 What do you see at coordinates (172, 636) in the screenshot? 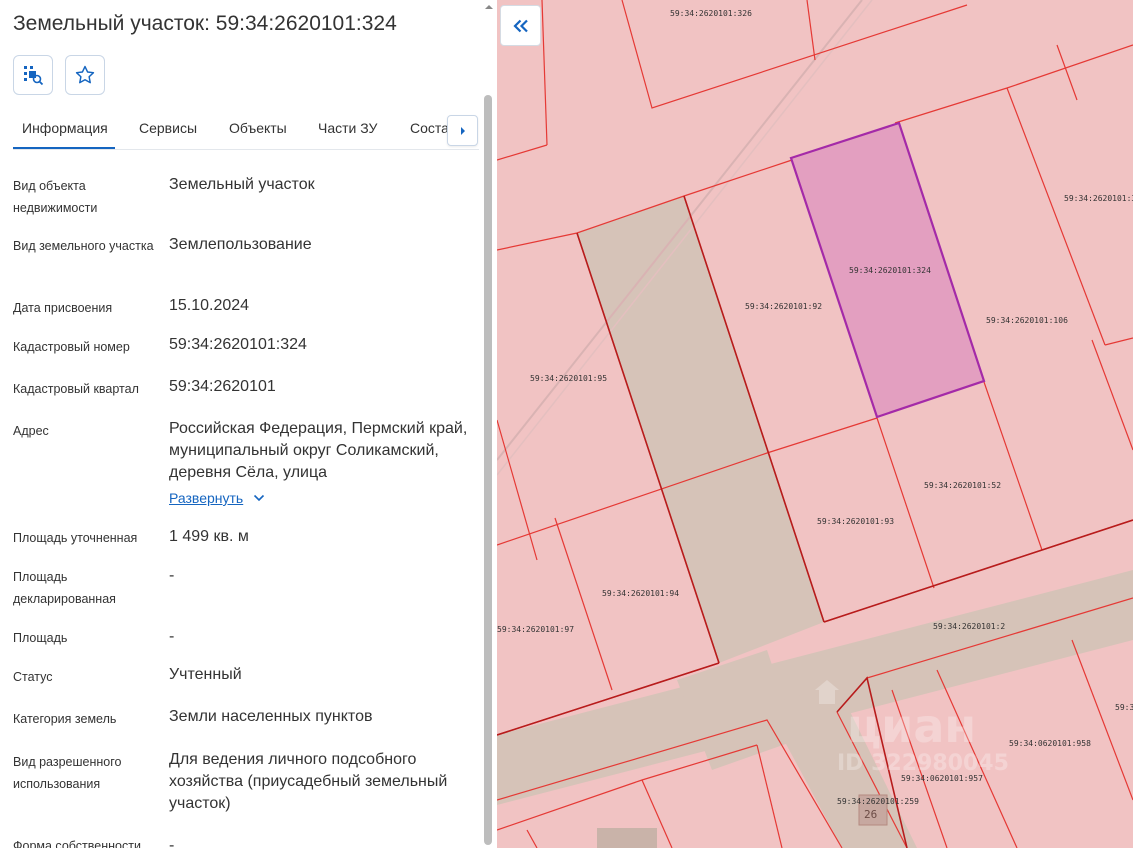
I see `value-area: -` at bounding box center [172, 636].